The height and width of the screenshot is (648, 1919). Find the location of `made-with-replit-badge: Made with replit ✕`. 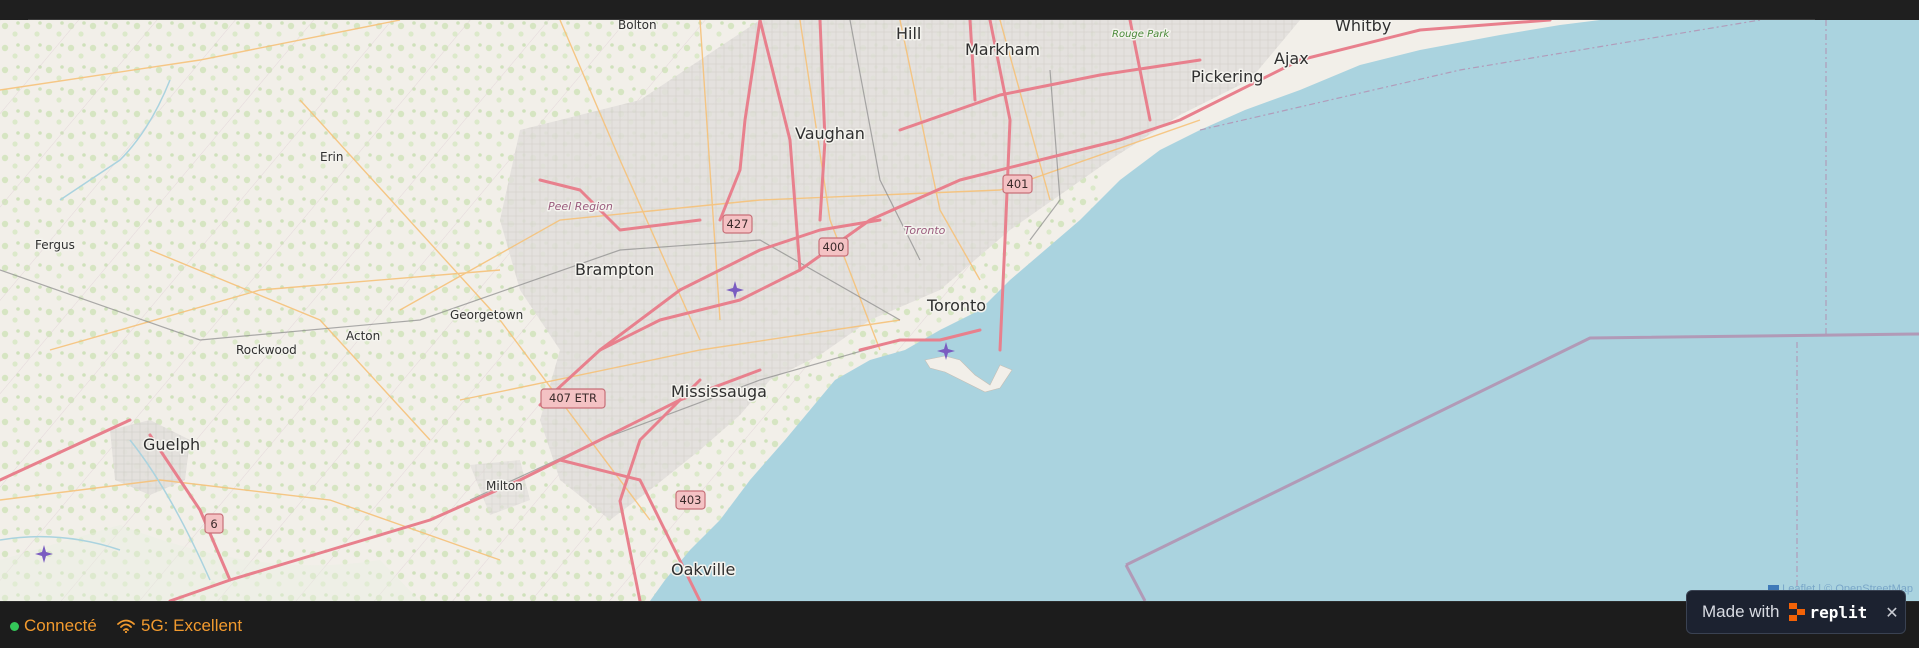

made-with-replit-badge: Made with replit ✕ is located at coordinates (1796, 612).